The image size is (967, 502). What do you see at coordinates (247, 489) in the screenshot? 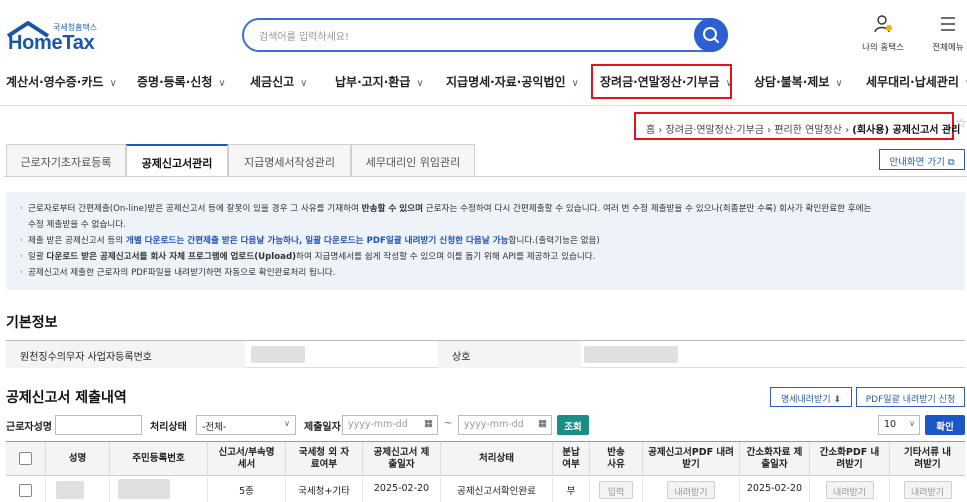
I see `row-forms: 5종` at bounding box center [247, 489].